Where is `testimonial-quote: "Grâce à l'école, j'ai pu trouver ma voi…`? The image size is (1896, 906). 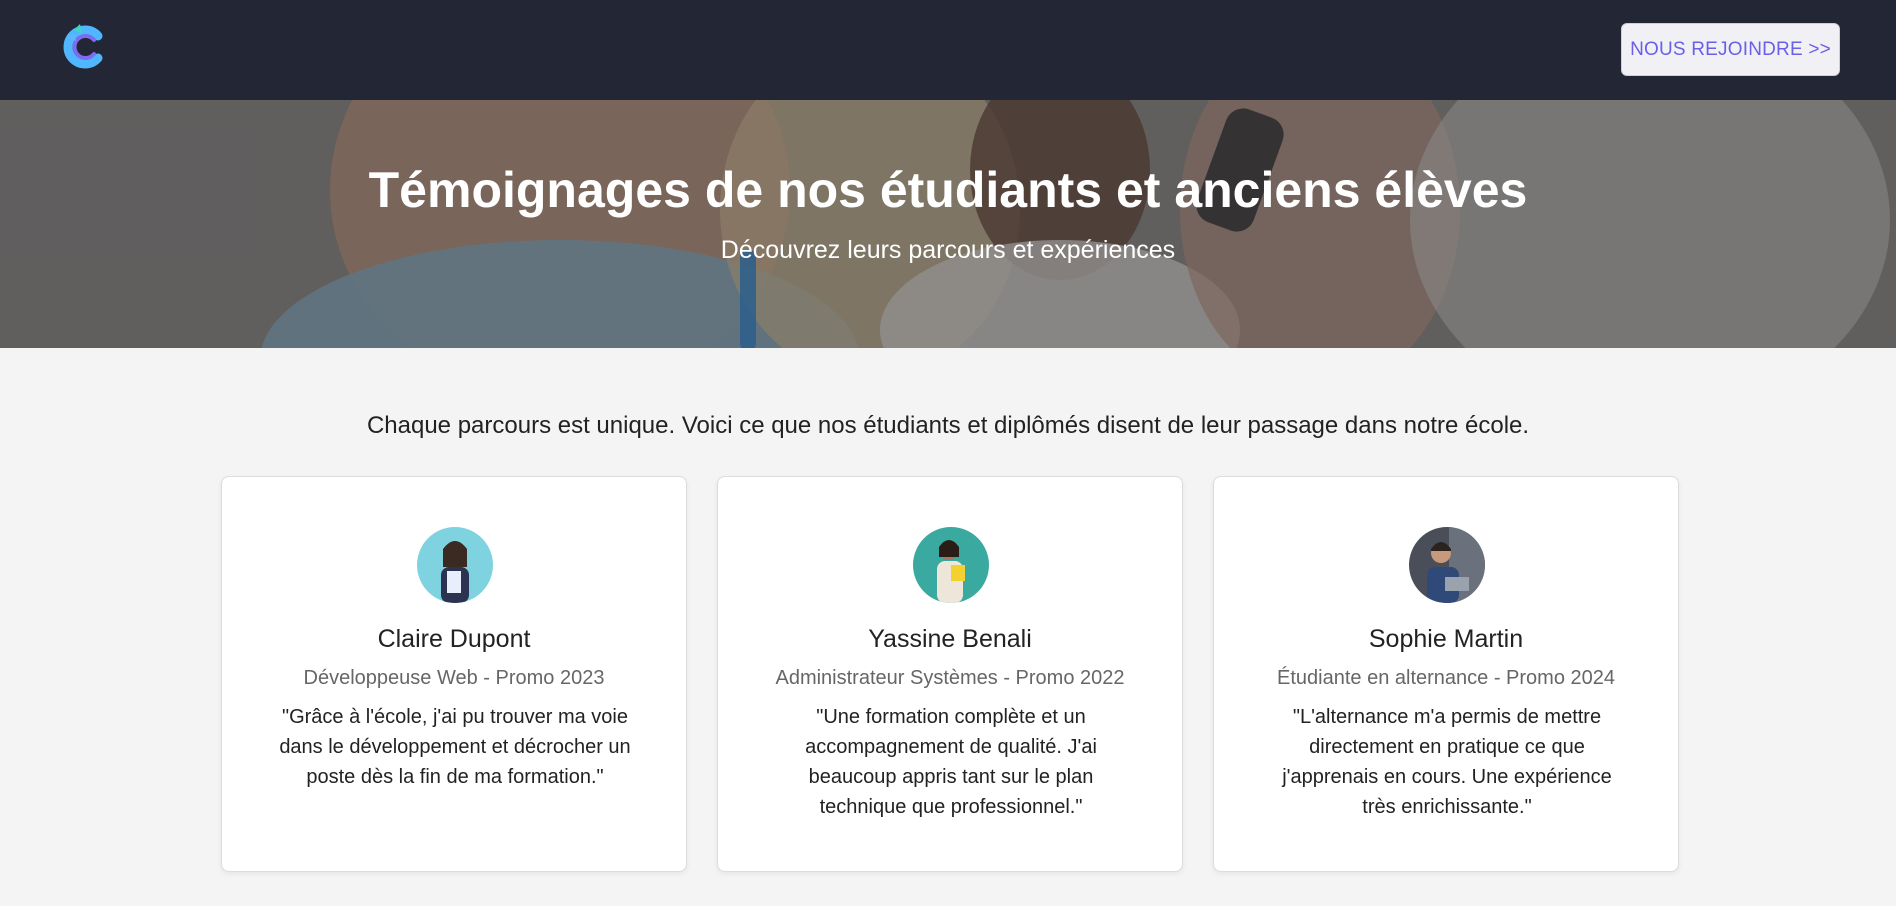
testimonial-quote: "Grâce à l'école, j'ai pu trouver ma voi… is located at coordinates (455, 747).